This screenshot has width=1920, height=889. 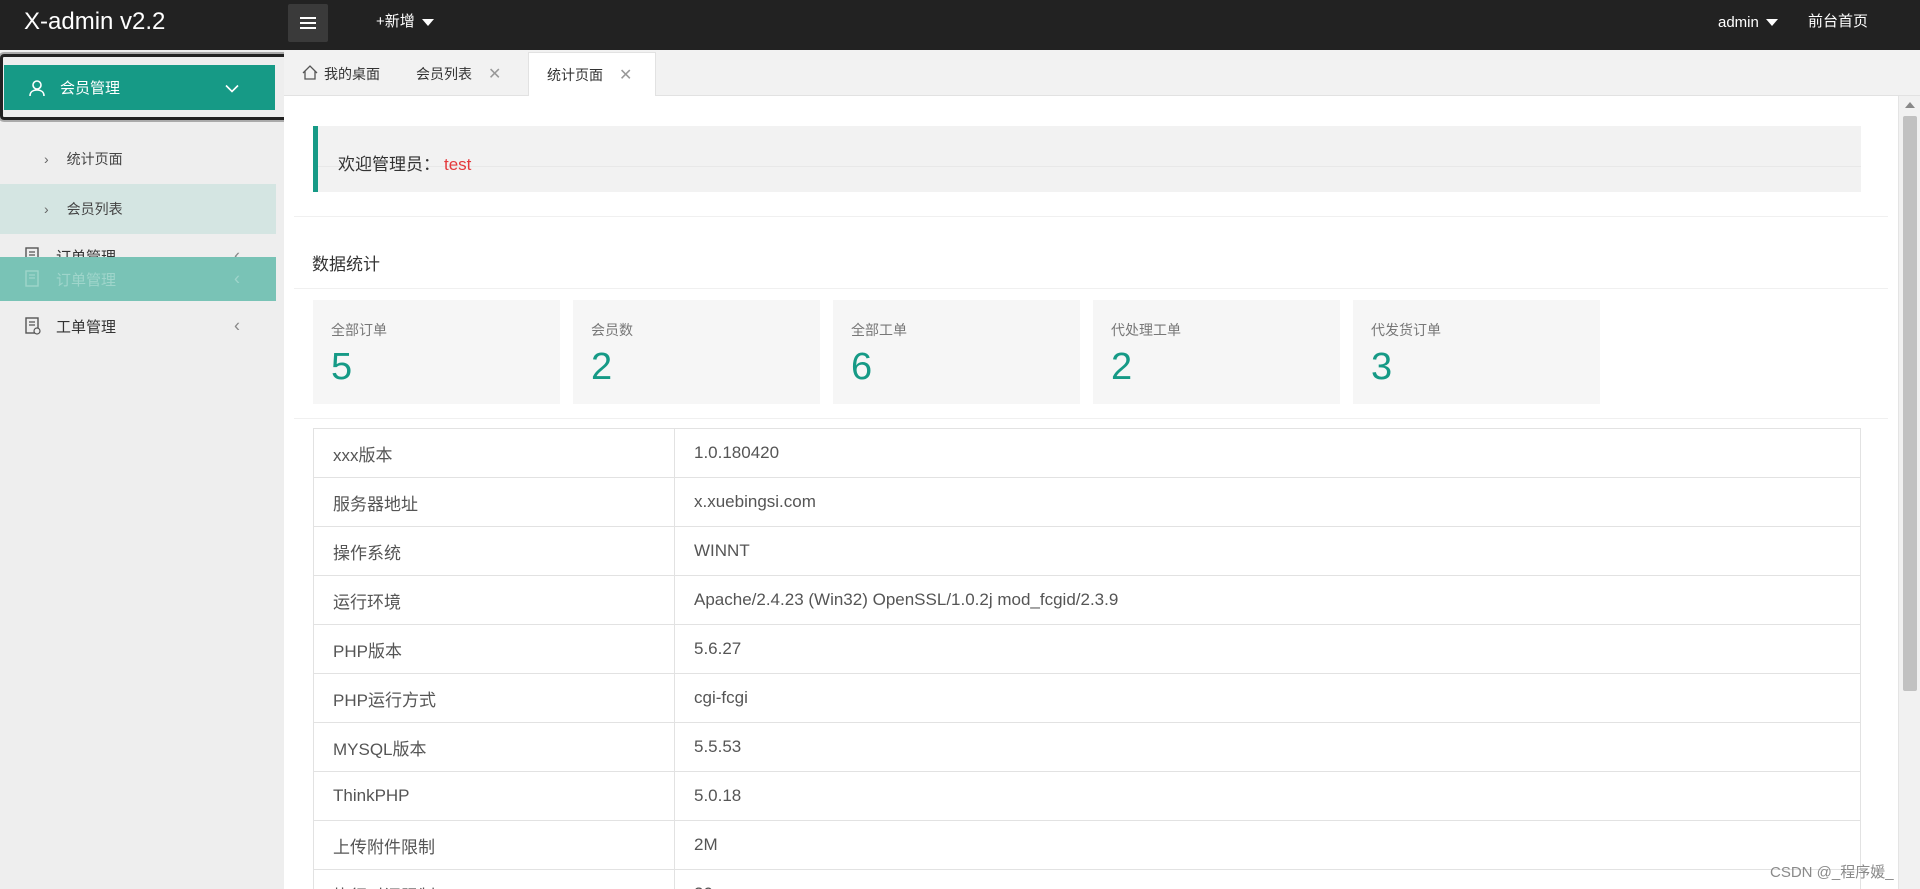 What do you see at coordinates (862, 367) in the screenshot?
I see `stat-value: 6` at bounding box center [862, 367].